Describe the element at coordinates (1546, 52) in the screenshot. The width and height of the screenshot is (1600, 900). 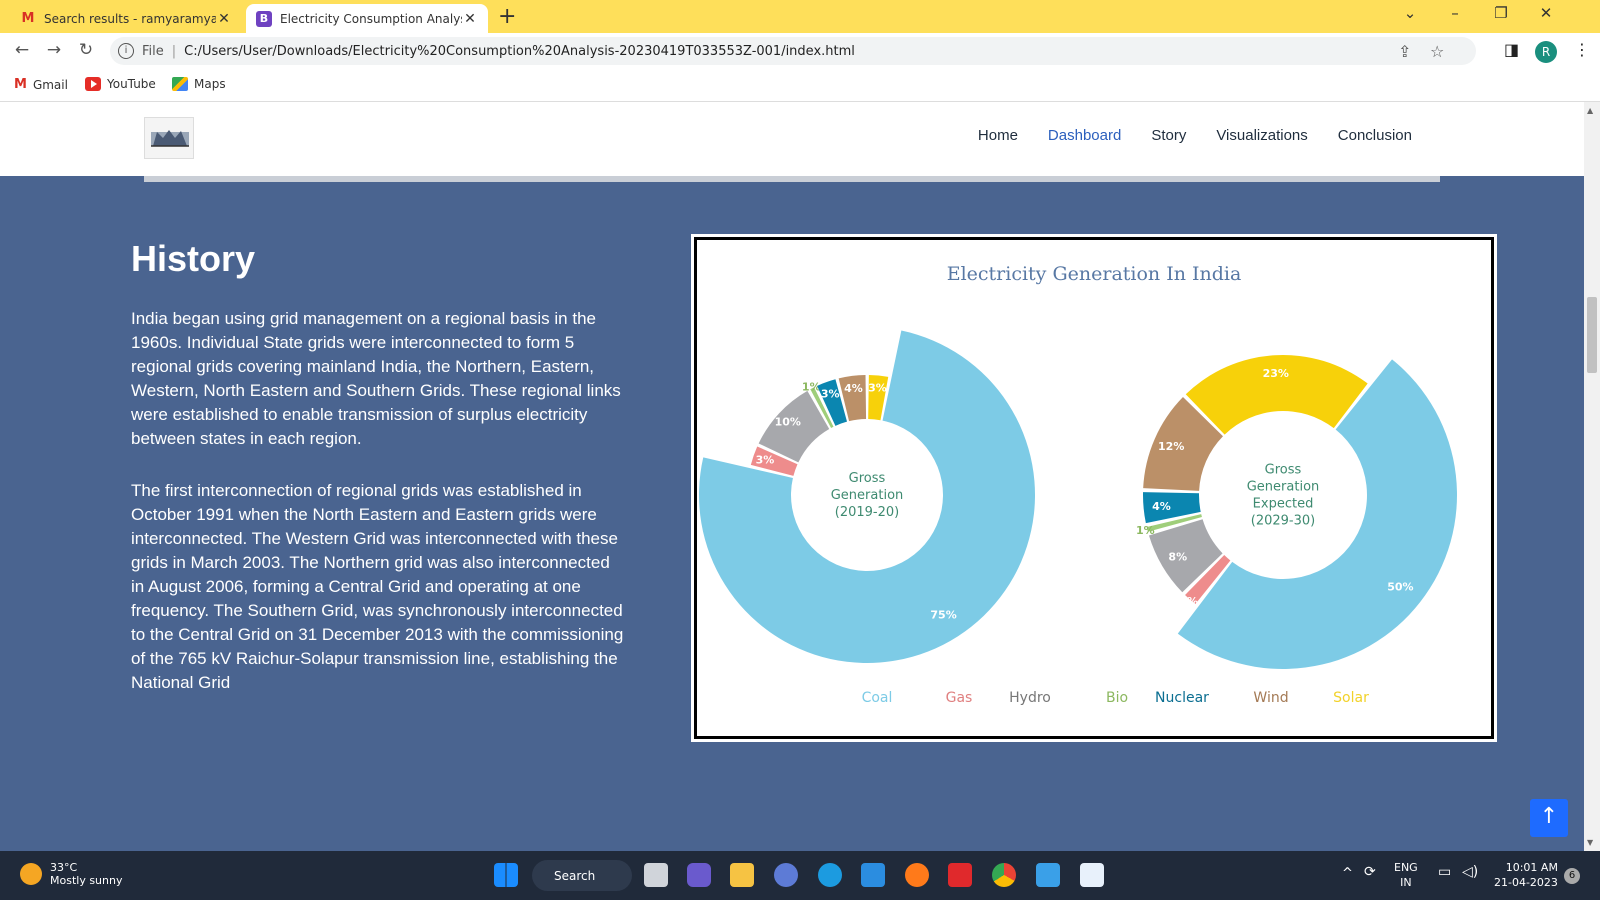
I see `profile-avatar: R` at that location.